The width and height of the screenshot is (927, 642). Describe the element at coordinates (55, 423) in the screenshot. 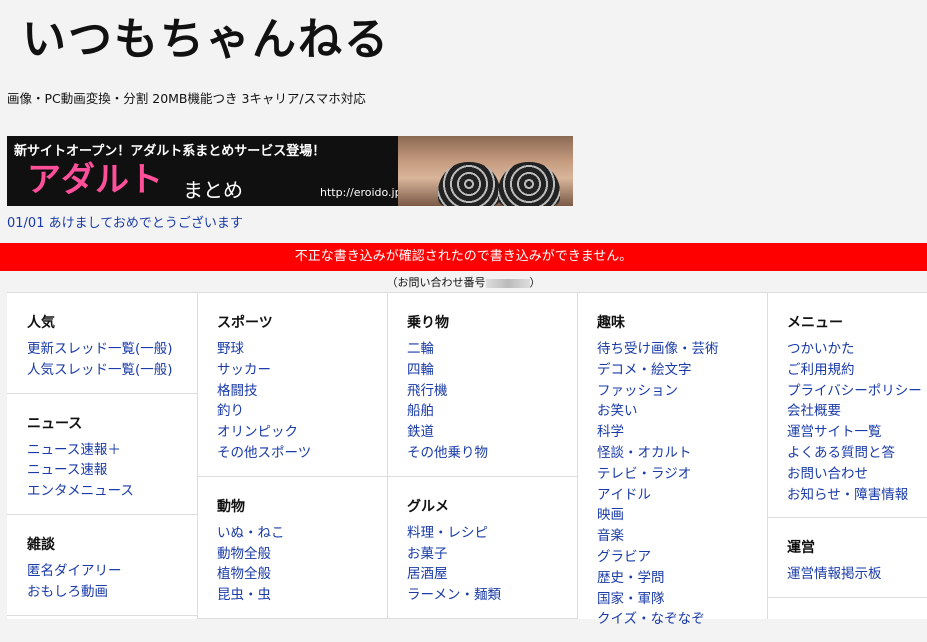

I see `section-heading: ニュース` at that location.